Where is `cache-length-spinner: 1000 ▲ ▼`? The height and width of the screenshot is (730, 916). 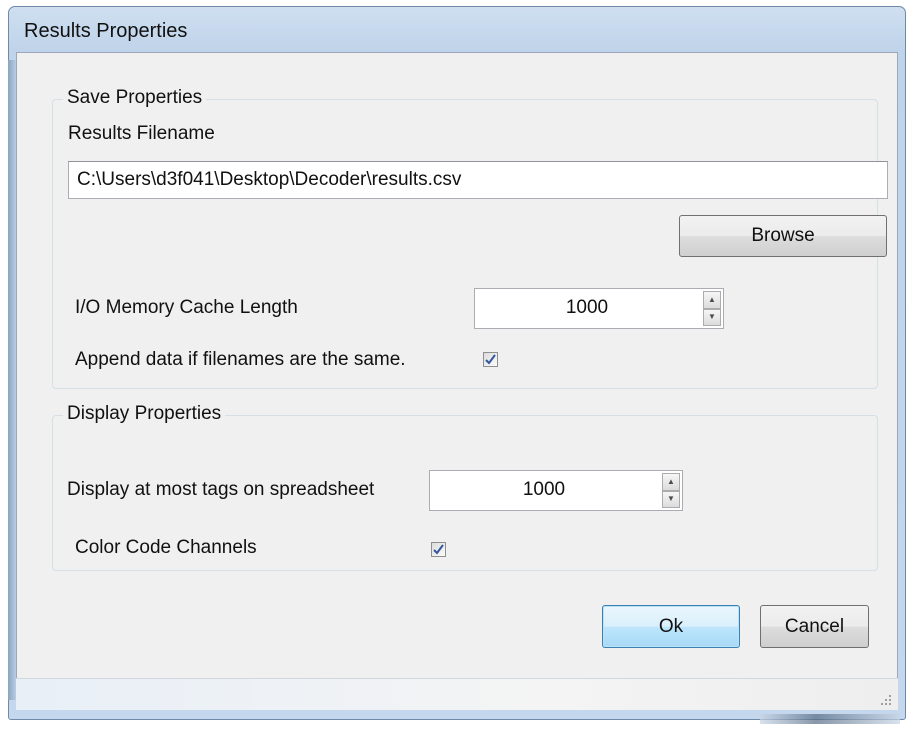 cache-length-spinner: 1000 ▲ ▼ is located at coordinates (599, 308).